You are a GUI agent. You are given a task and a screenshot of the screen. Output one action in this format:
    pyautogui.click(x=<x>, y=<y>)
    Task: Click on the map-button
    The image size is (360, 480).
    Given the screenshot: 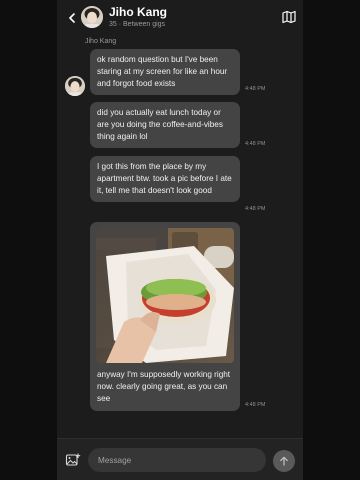 What is the action you would take?
    pyautogui.click(x=289, y=17)
    